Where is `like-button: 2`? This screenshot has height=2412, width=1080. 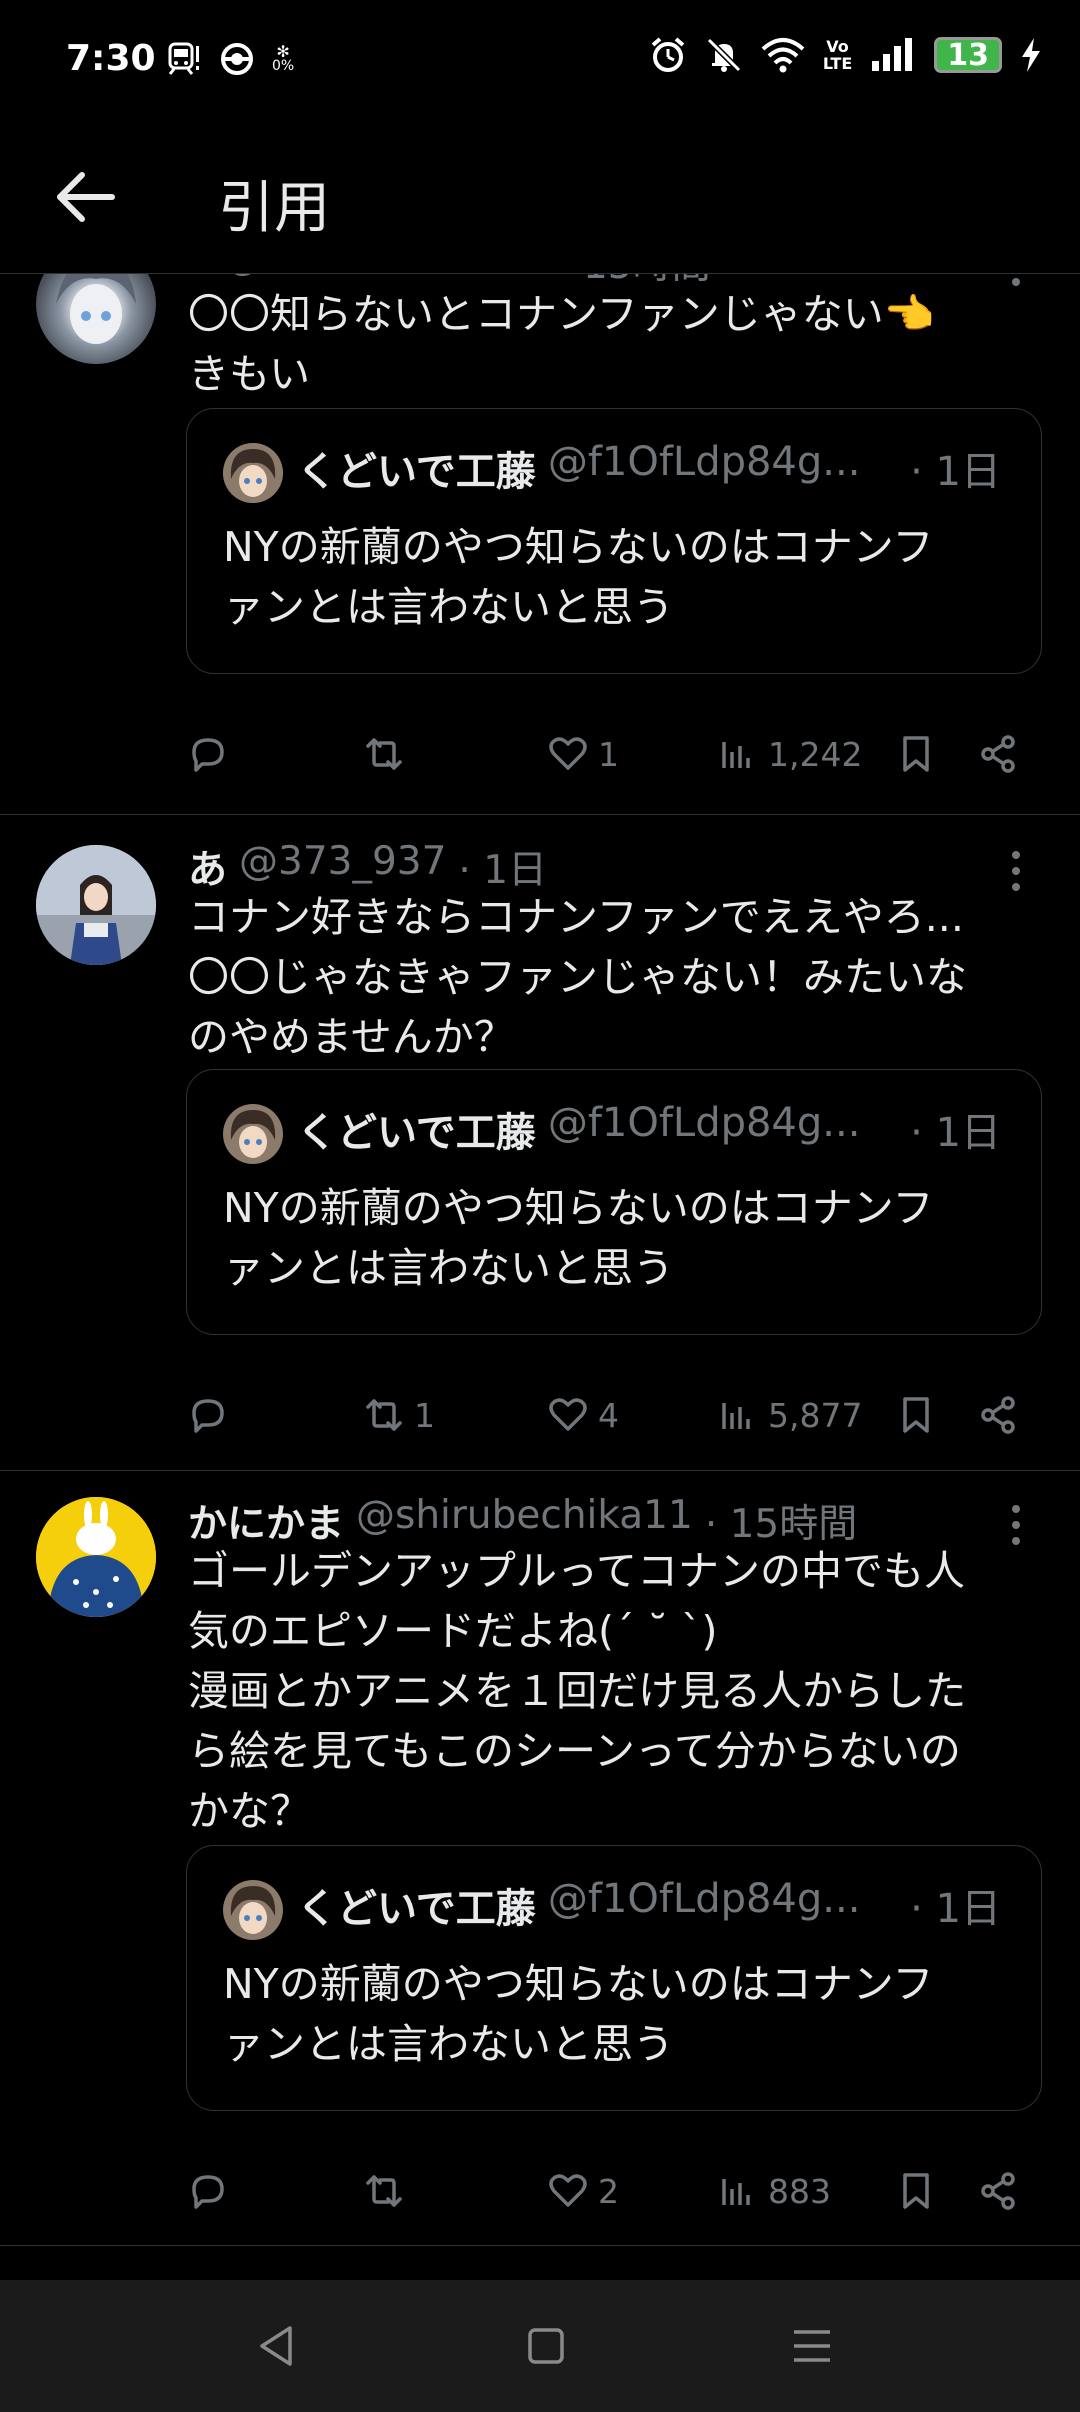 like-button: 2 is located at coordinates (582, 2191).